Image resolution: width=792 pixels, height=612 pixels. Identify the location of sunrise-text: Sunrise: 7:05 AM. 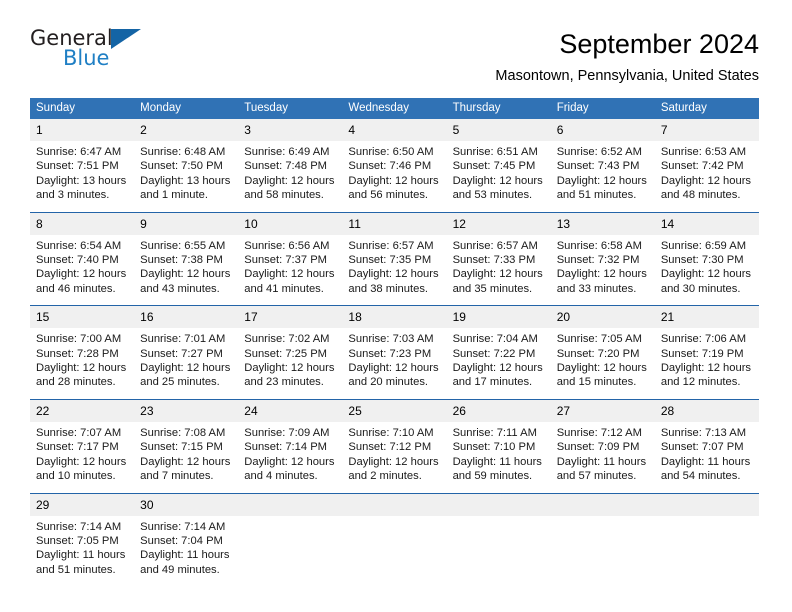
(599, 339).